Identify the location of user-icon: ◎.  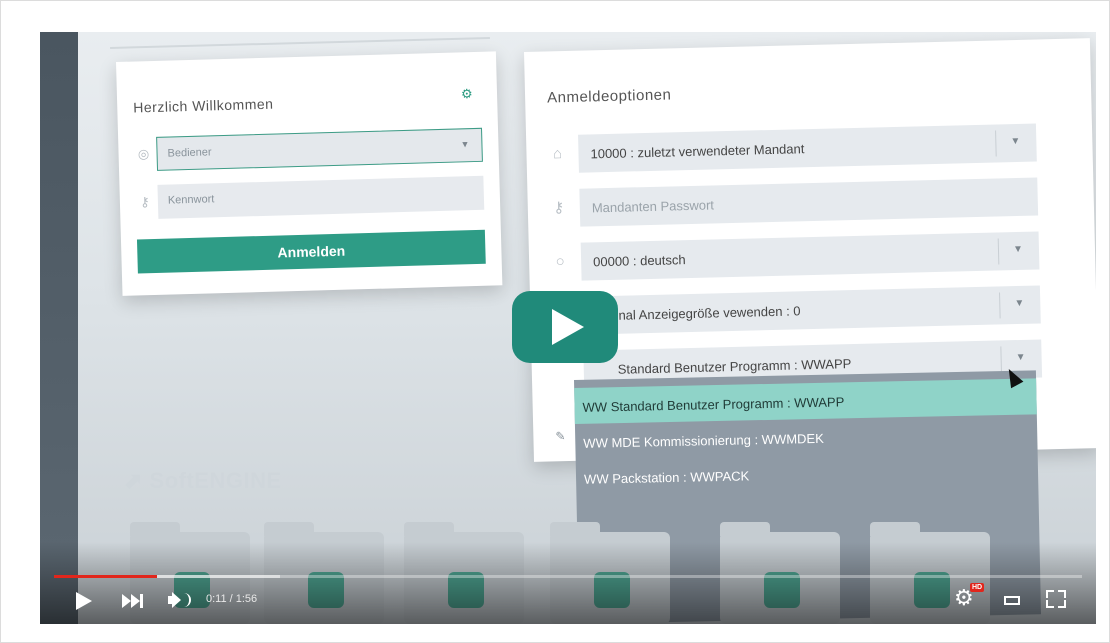
(143, 154).